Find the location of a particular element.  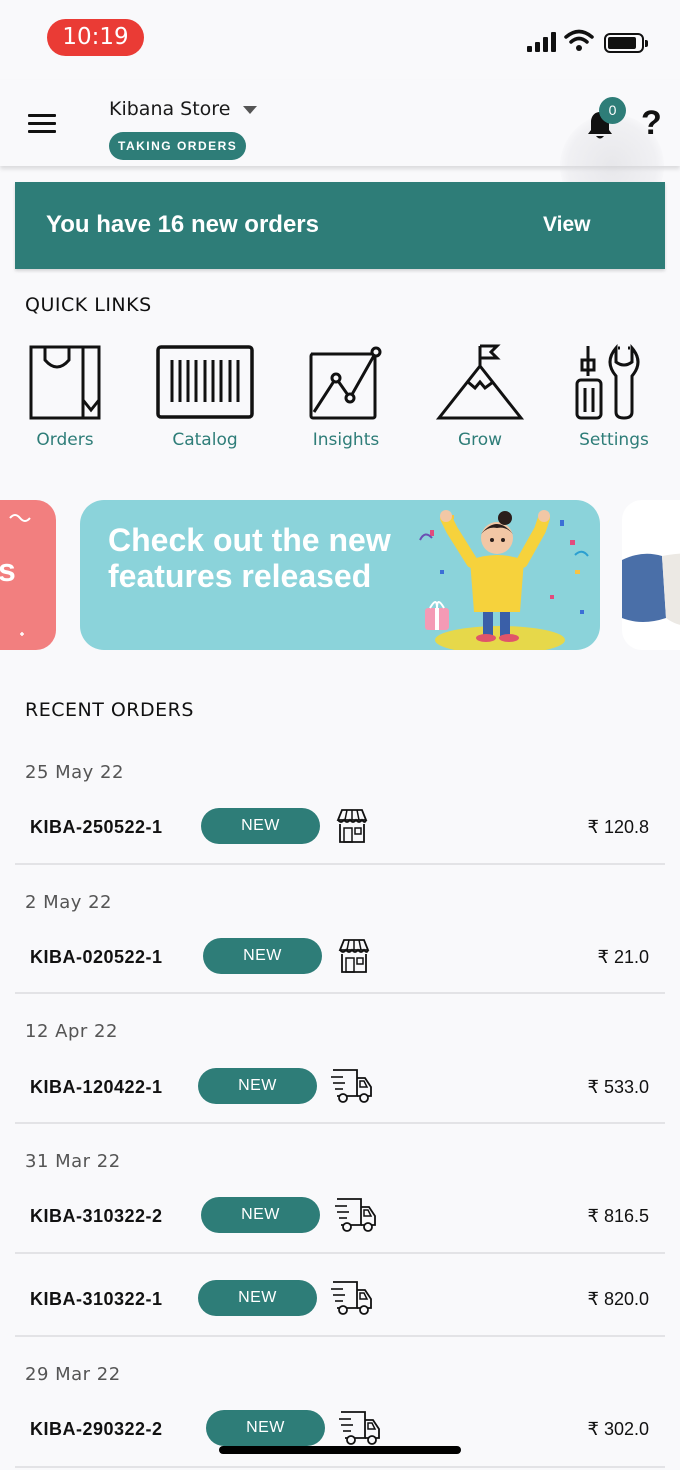

notification-count-badge: 0 is located at coordinates (612, 110).